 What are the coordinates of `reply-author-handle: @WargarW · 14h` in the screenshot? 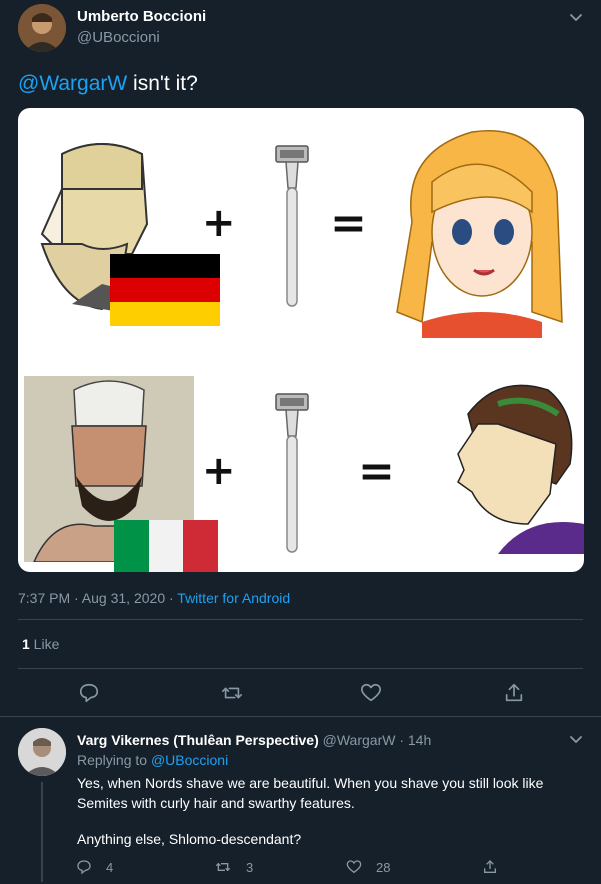 It's located at (377, 740).